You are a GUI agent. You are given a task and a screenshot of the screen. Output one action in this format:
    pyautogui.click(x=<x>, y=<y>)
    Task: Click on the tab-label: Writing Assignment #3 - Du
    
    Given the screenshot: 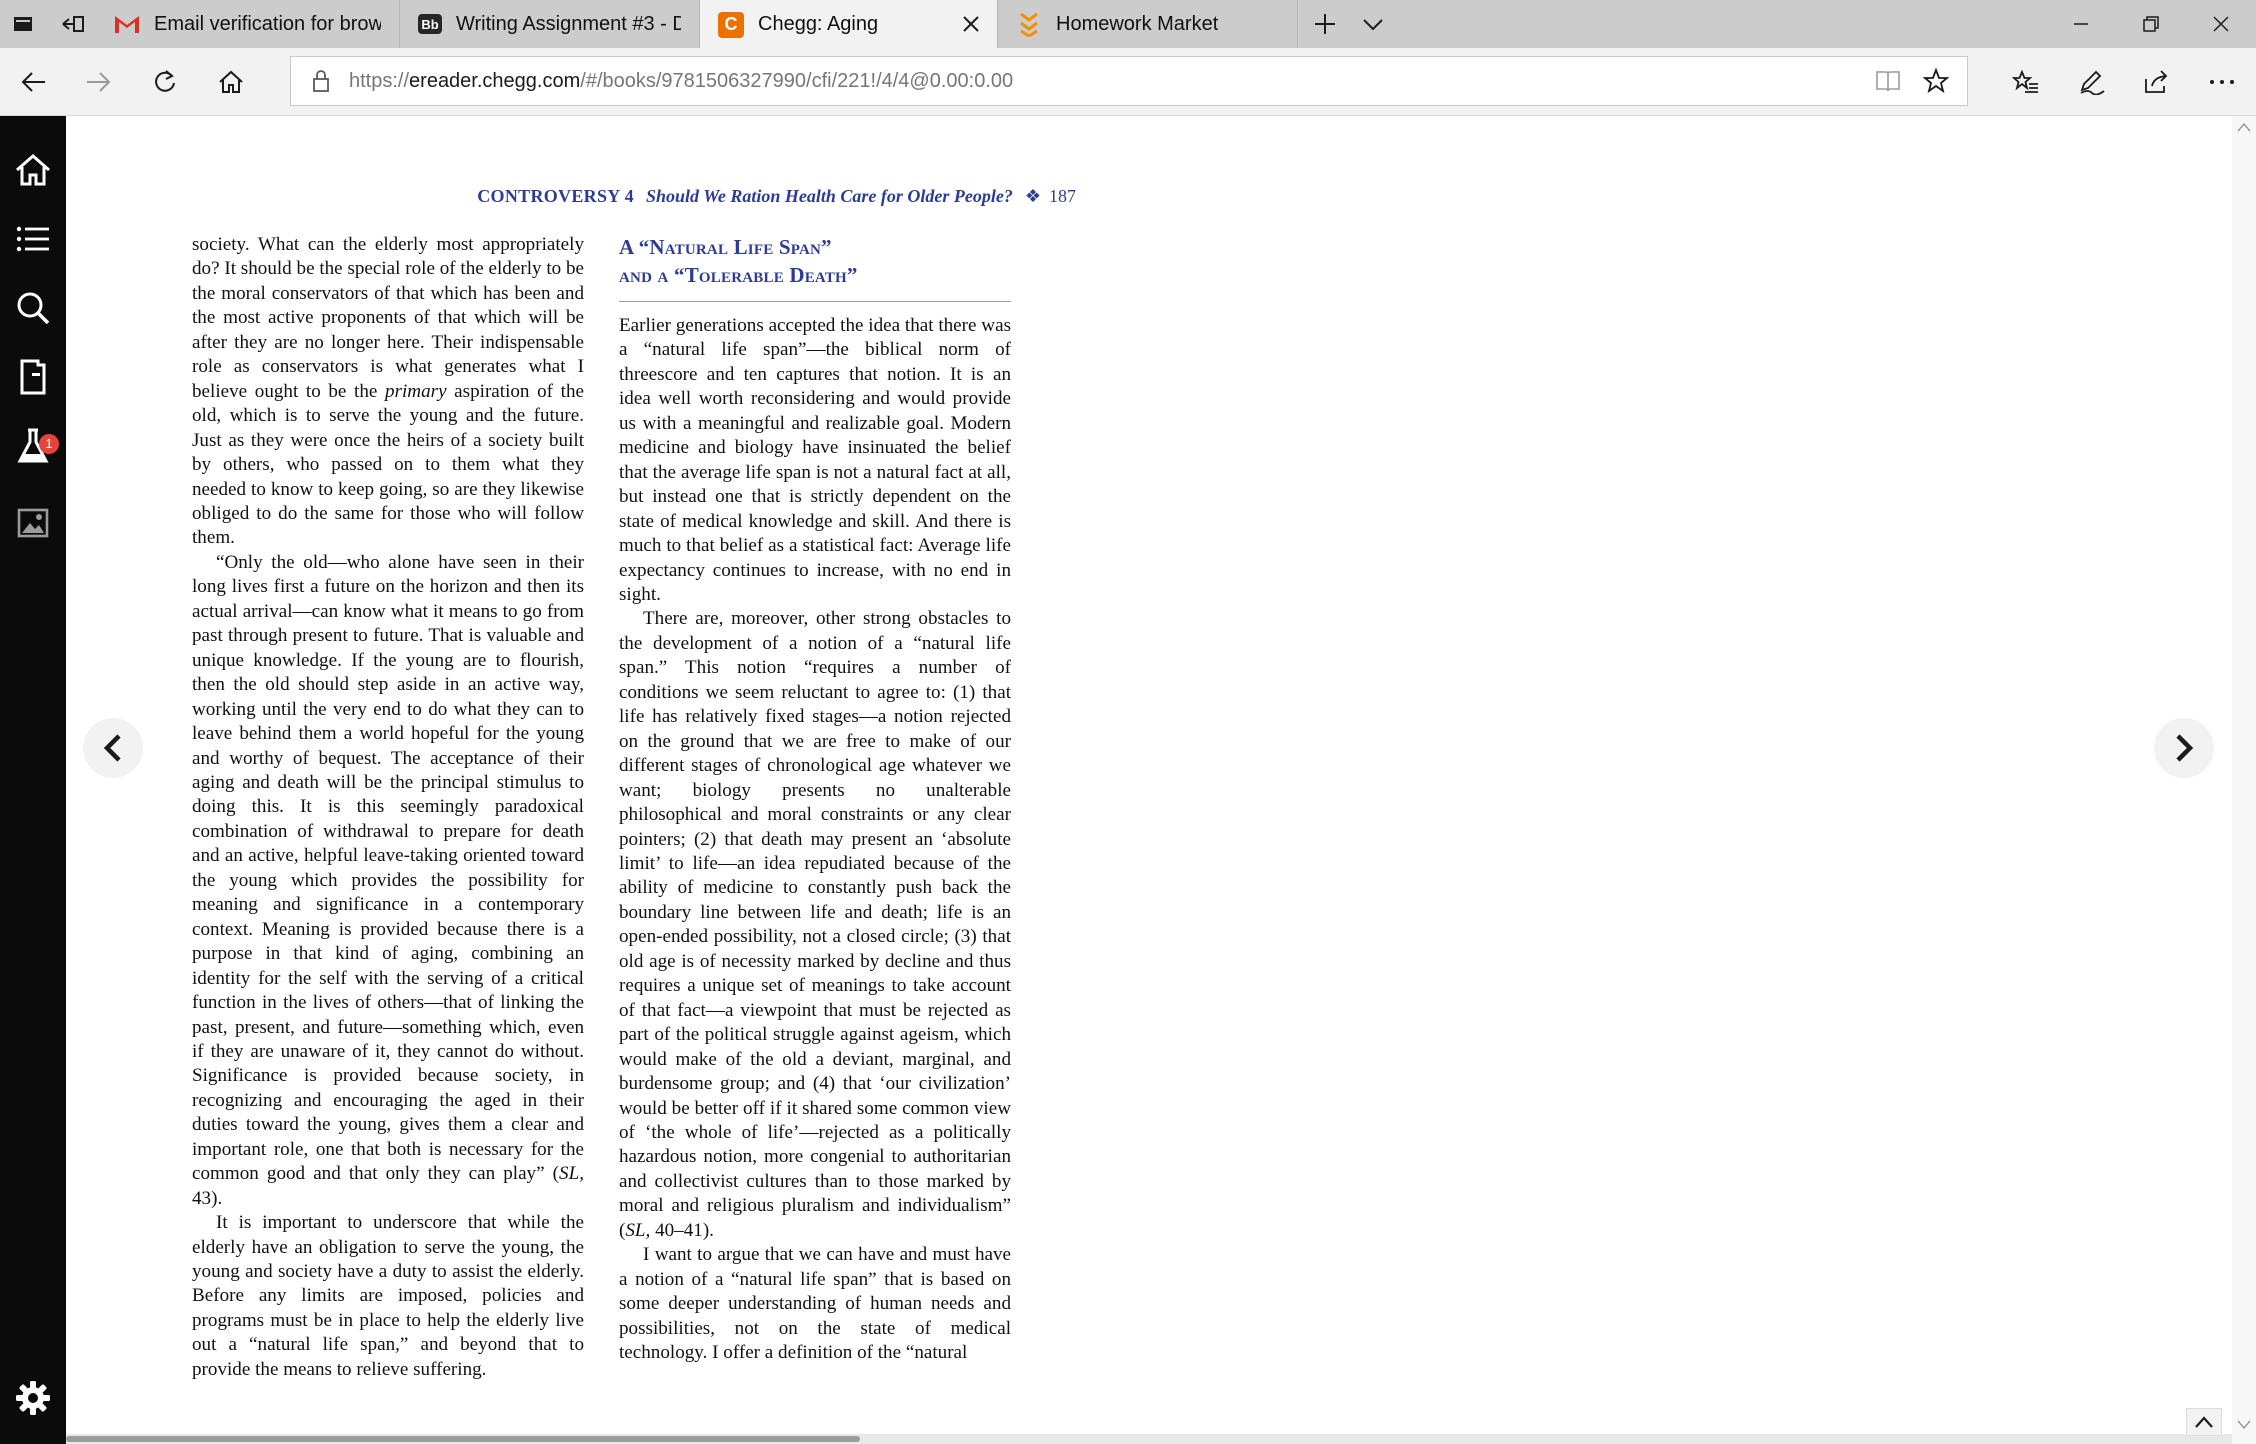 What is the action you would take?
    pyautogui.click(x=568, y=23)
    